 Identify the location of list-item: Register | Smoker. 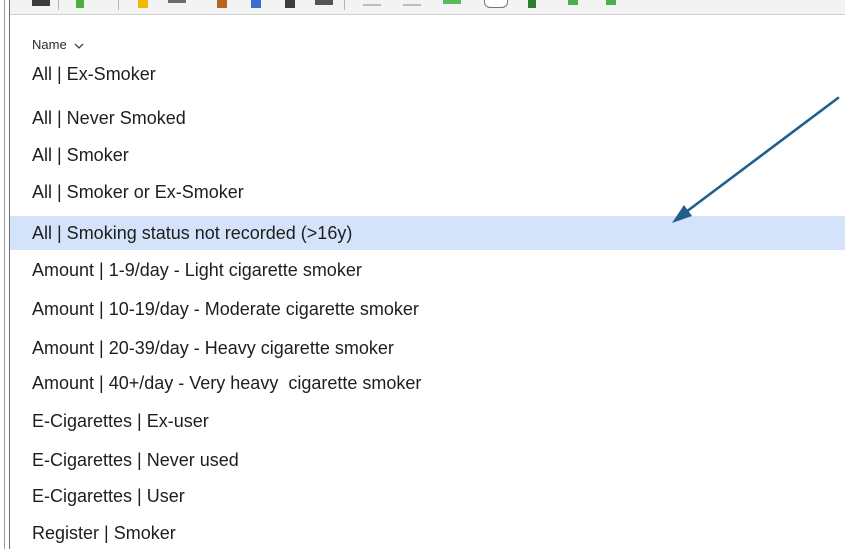
(427, 532).